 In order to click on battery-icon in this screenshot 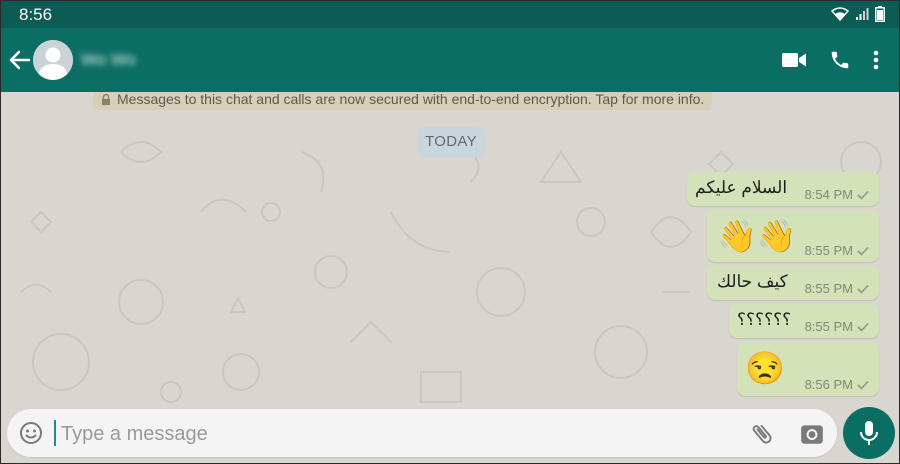, I will do `click(880, 14)`.